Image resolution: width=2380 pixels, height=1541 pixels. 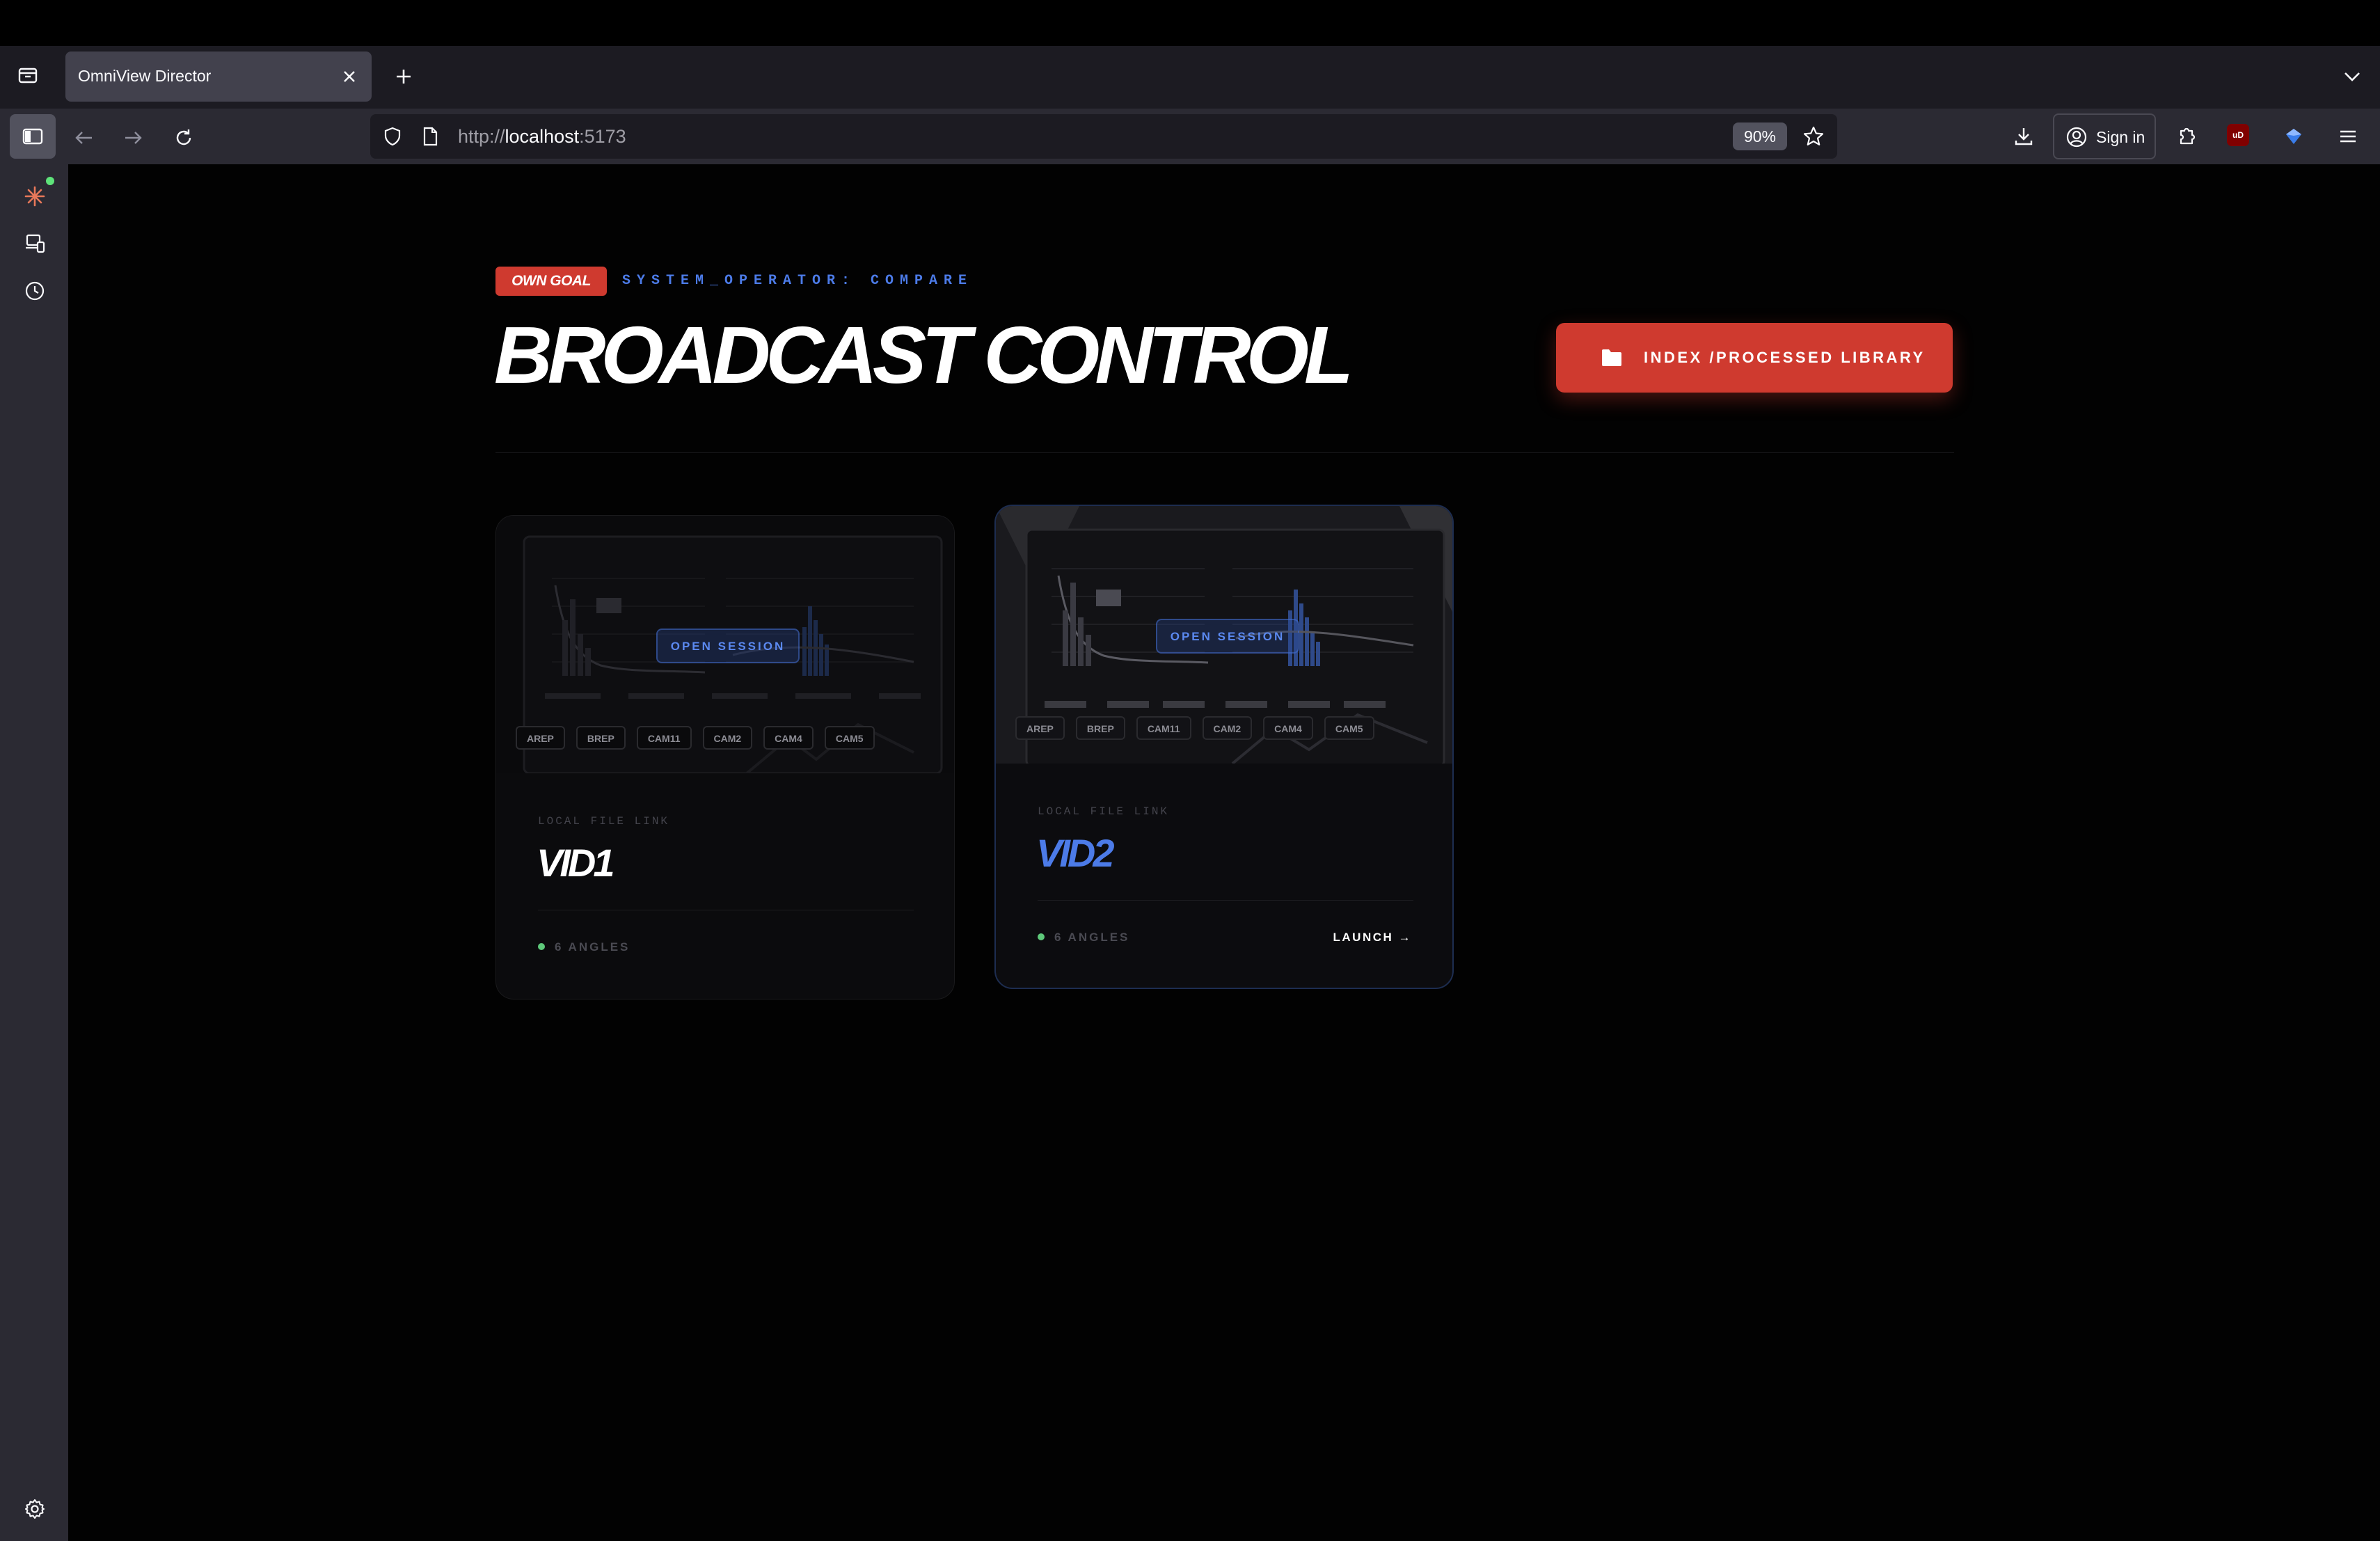 I want to click on forward-arrow-icon, so click(x=133, y=138).